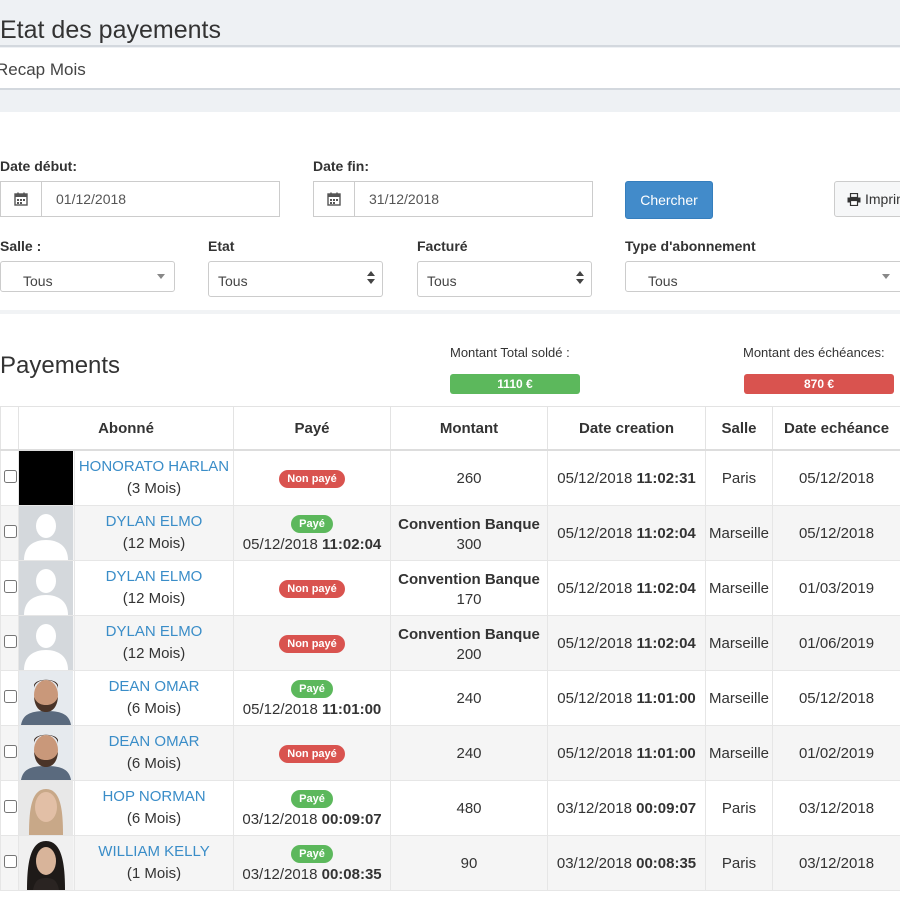 The height and width of the screenshot is (900, 900). What do you see at coordinates (160, 199) in the screenshot?
I see `date-debut-input` at bounding box center [160, 199].